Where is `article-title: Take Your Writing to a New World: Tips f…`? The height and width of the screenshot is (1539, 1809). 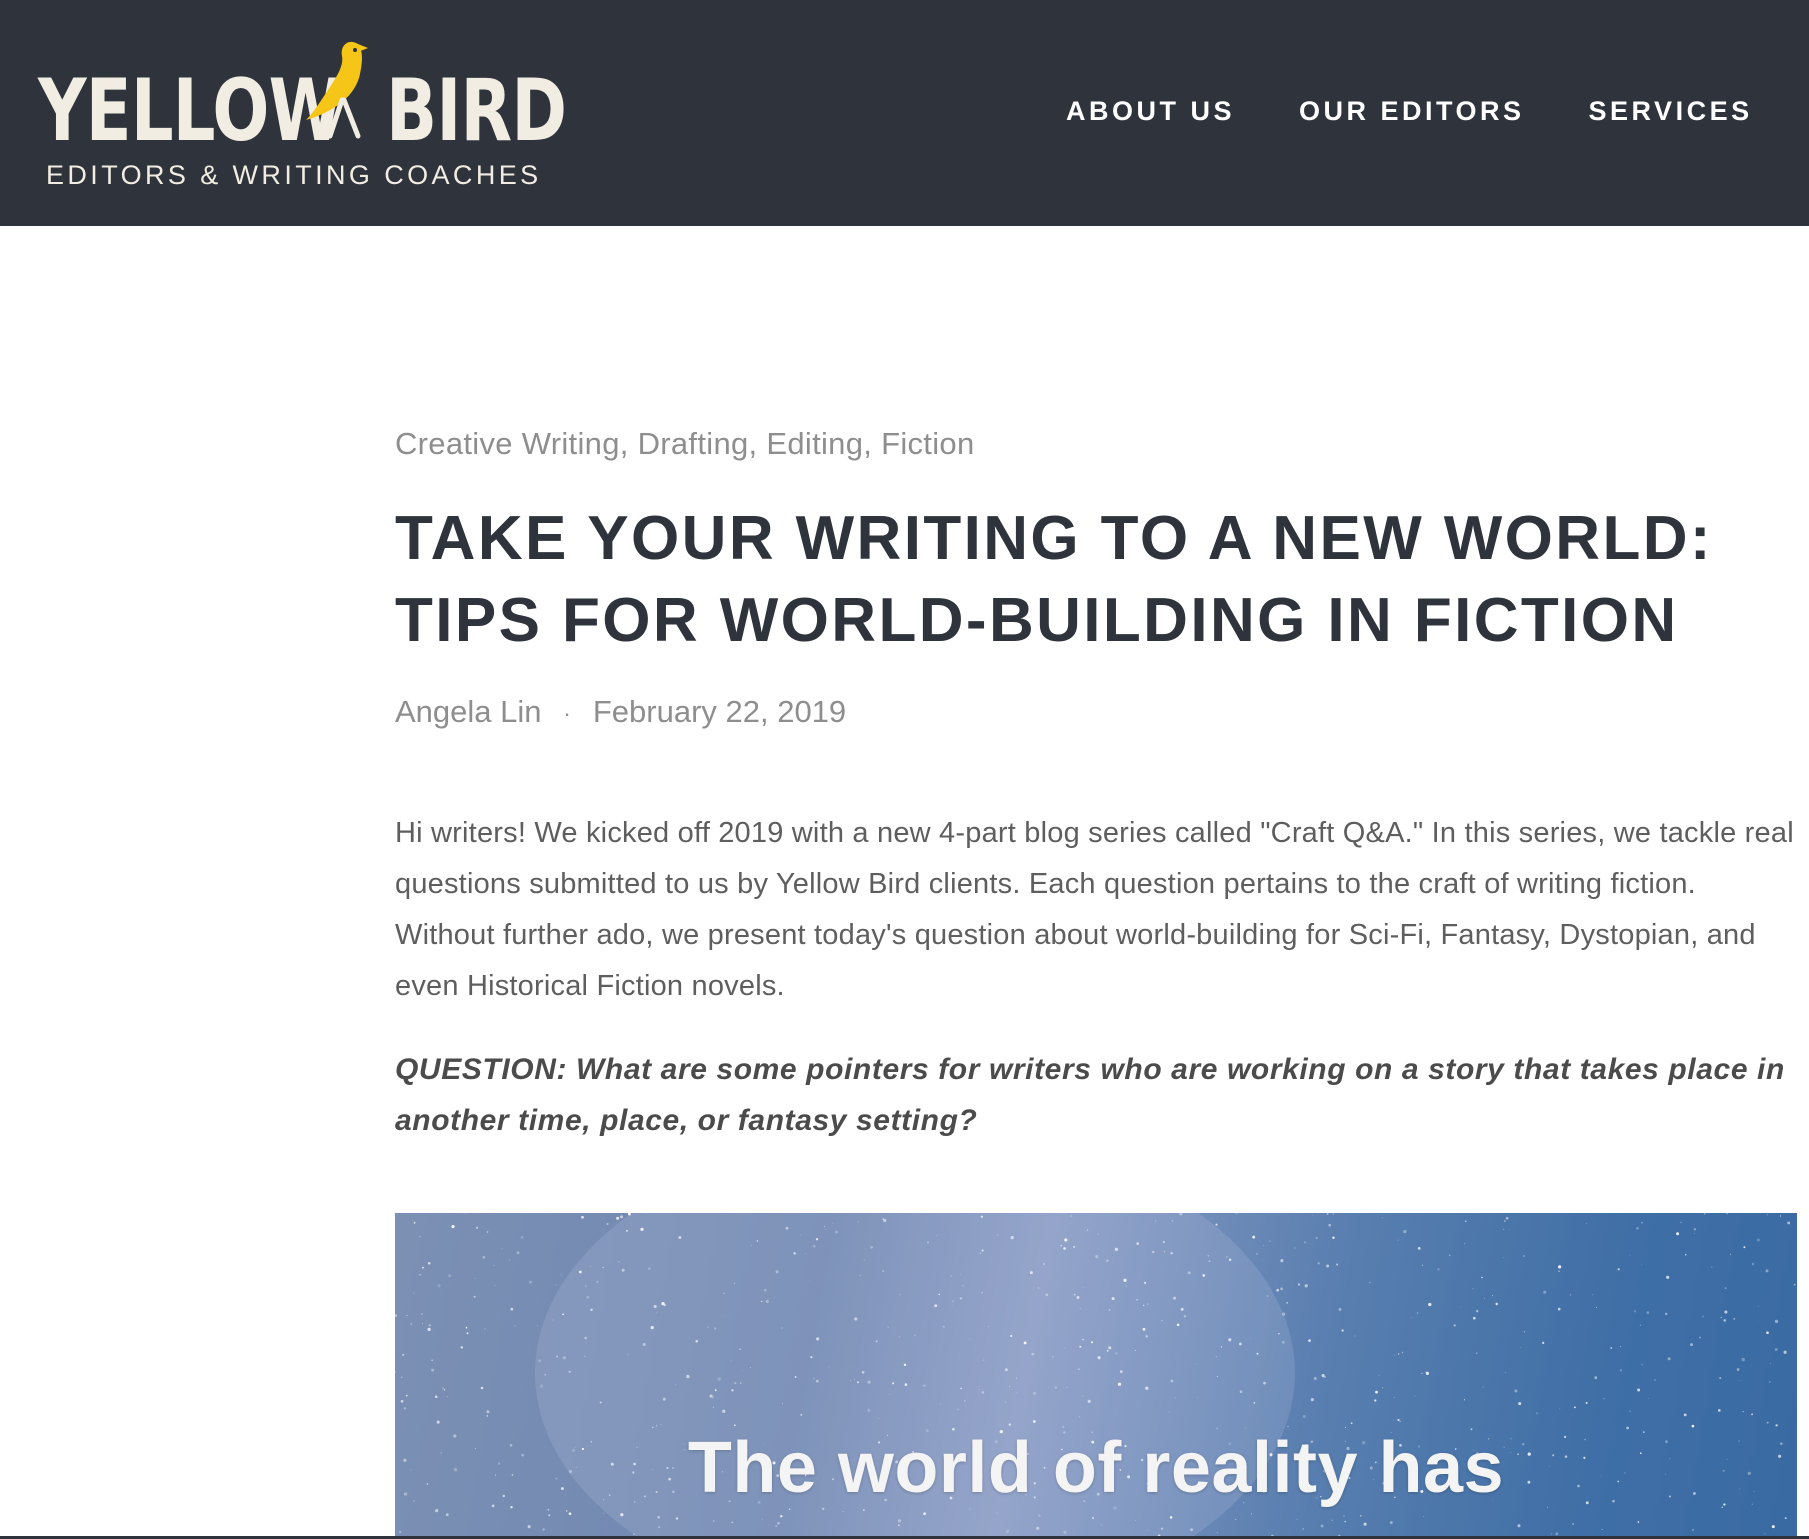 article-title: Take Your Writing to a New World: Tips f… is located at coordinates (1054, 579).